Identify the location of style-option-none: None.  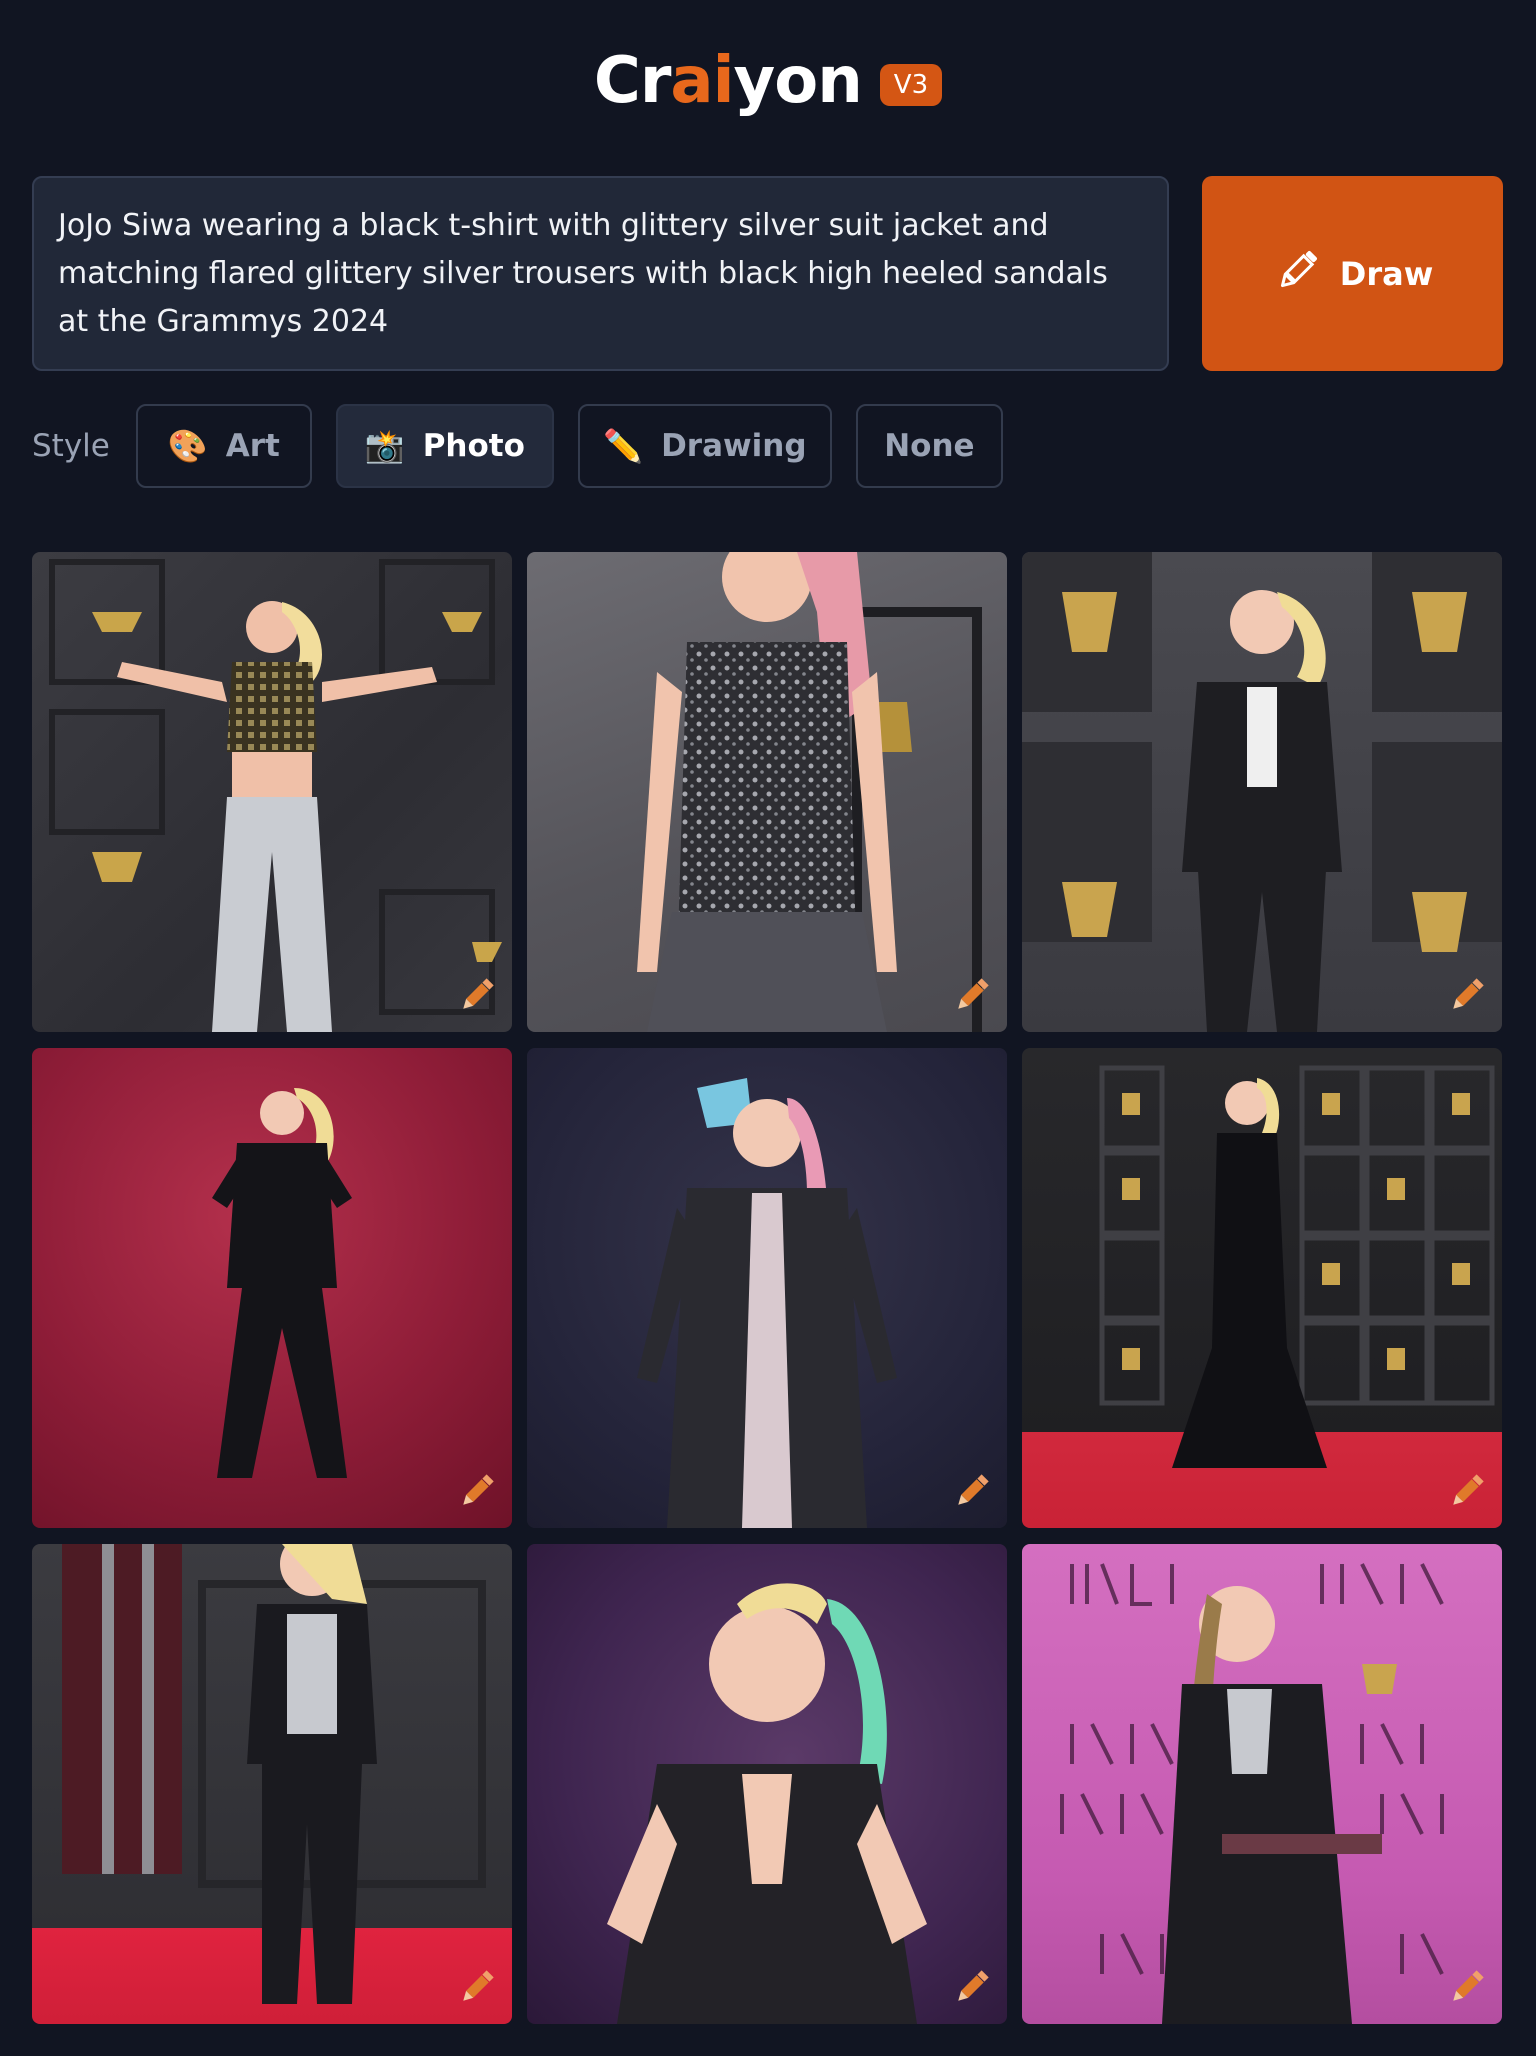
(929, 446).